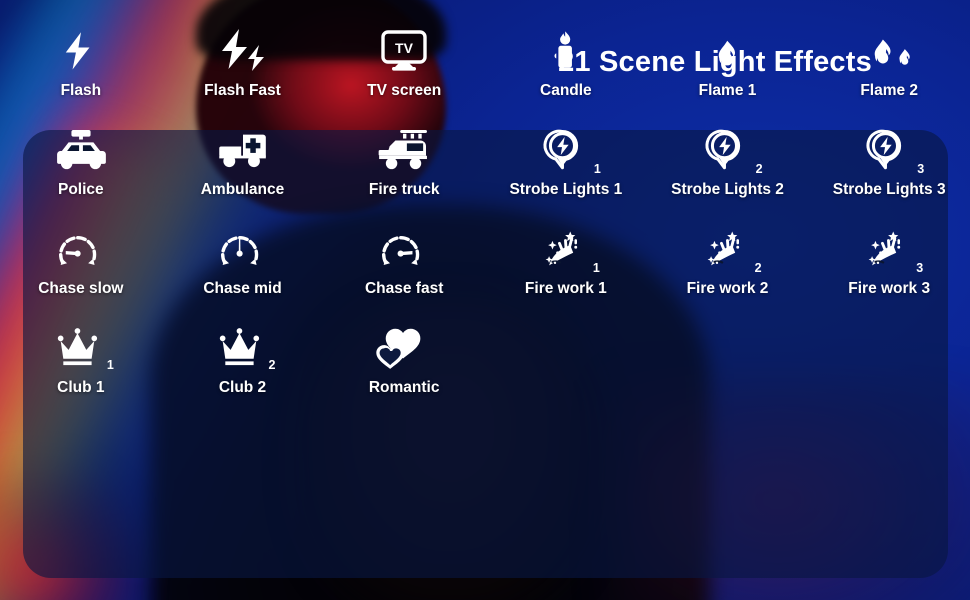 The height and width of the screenshot is (600, 970). What do you see at coordinates (715, 62) in the screenshot?
I see `page-title: 21 Scene Light Effects` at bounding box center [715, 62].